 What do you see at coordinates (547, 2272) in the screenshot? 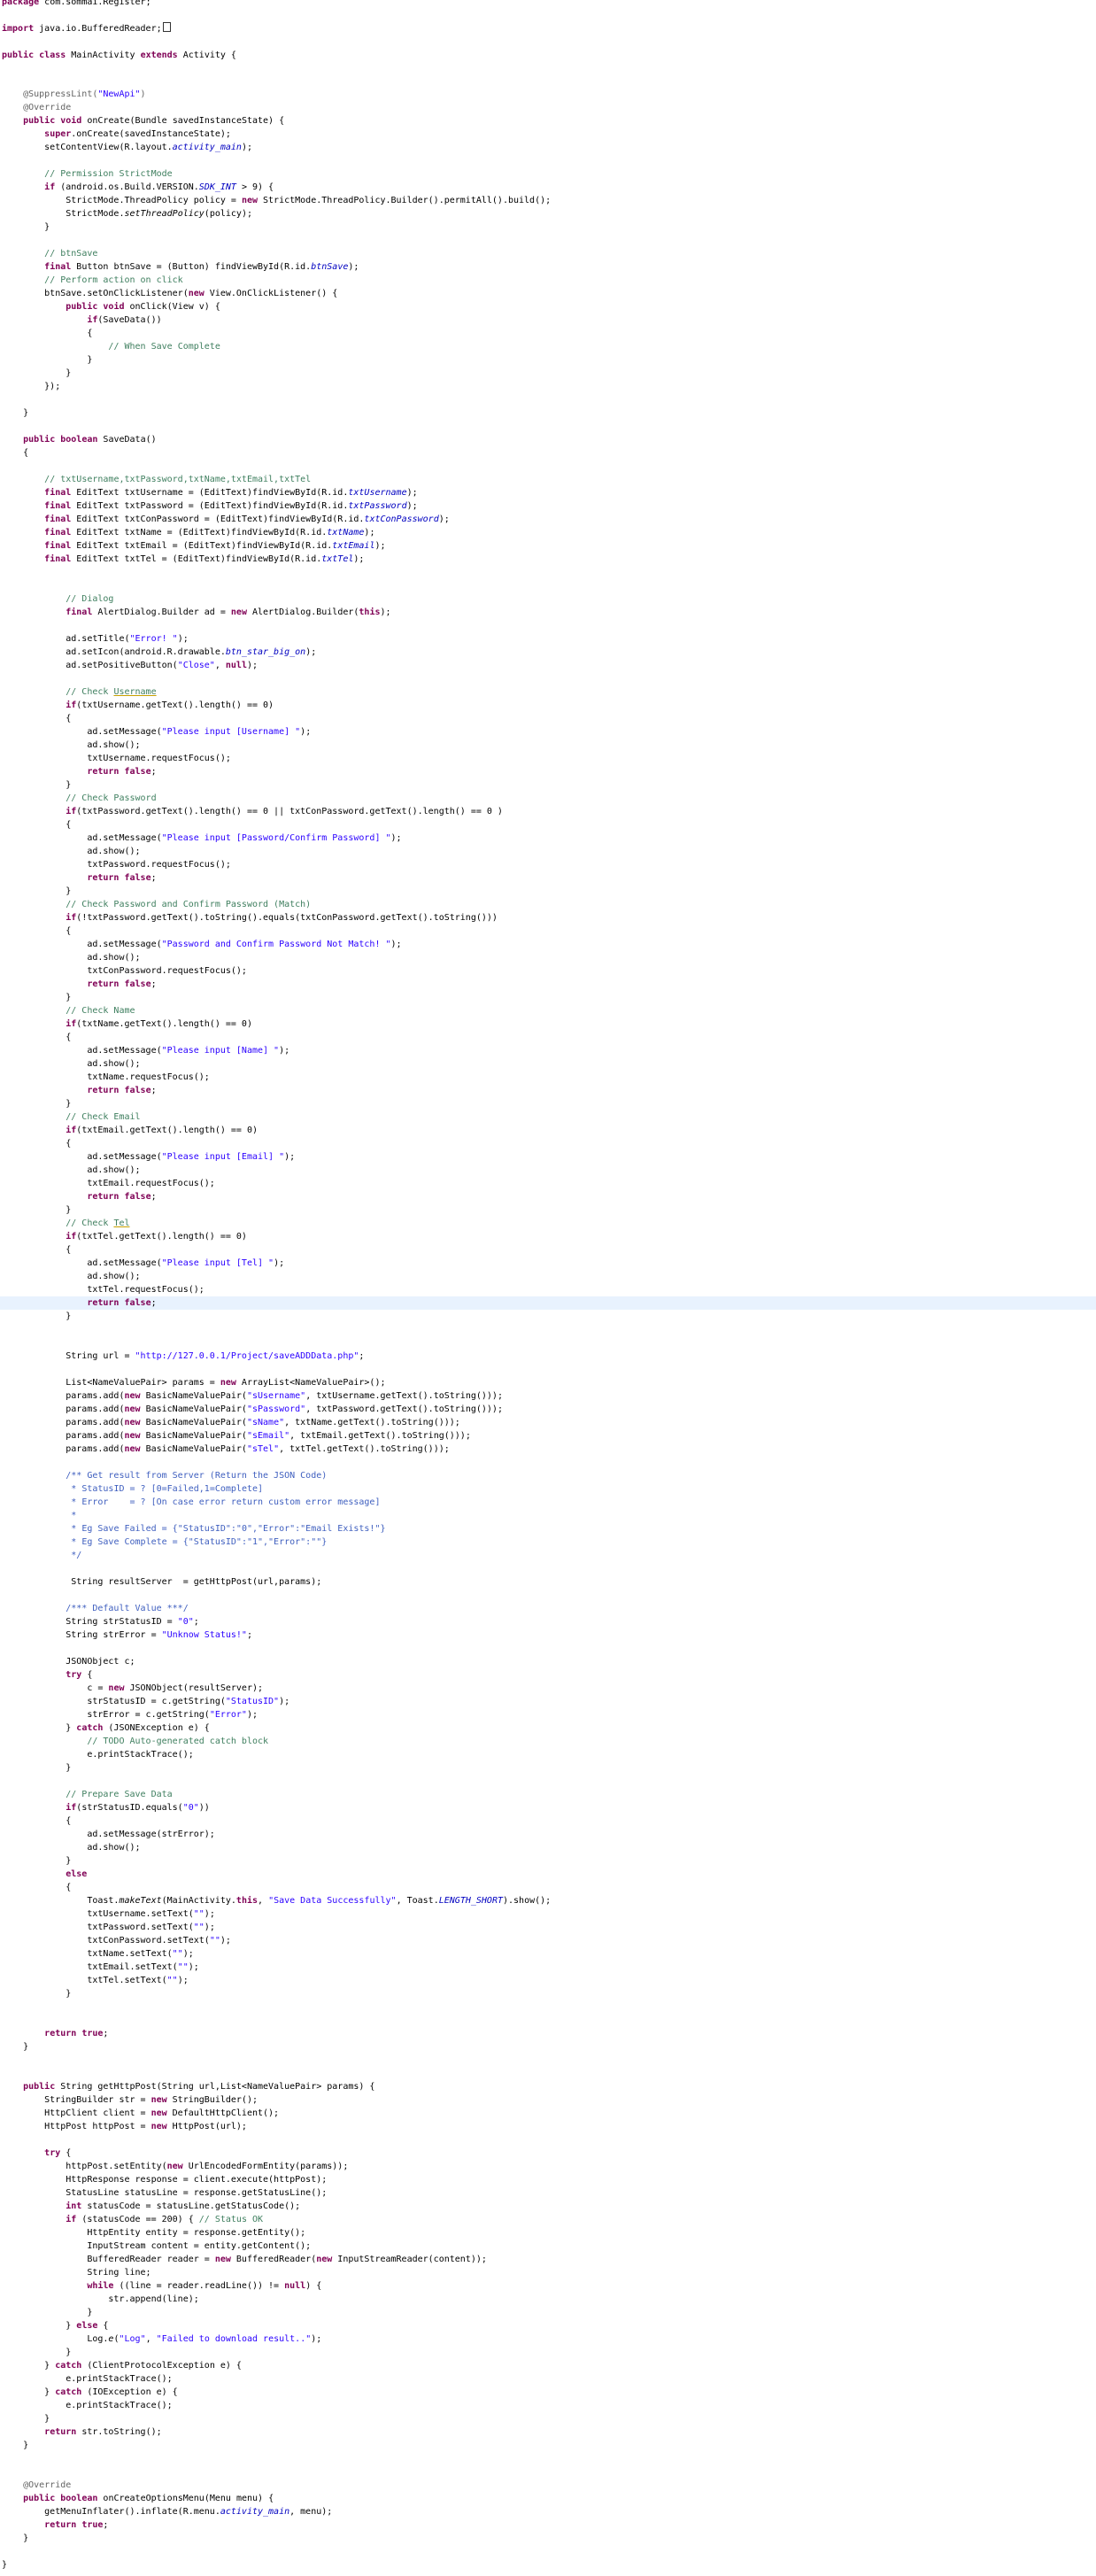
I see `code-line: String line;` at bounding box center [547, 2272].